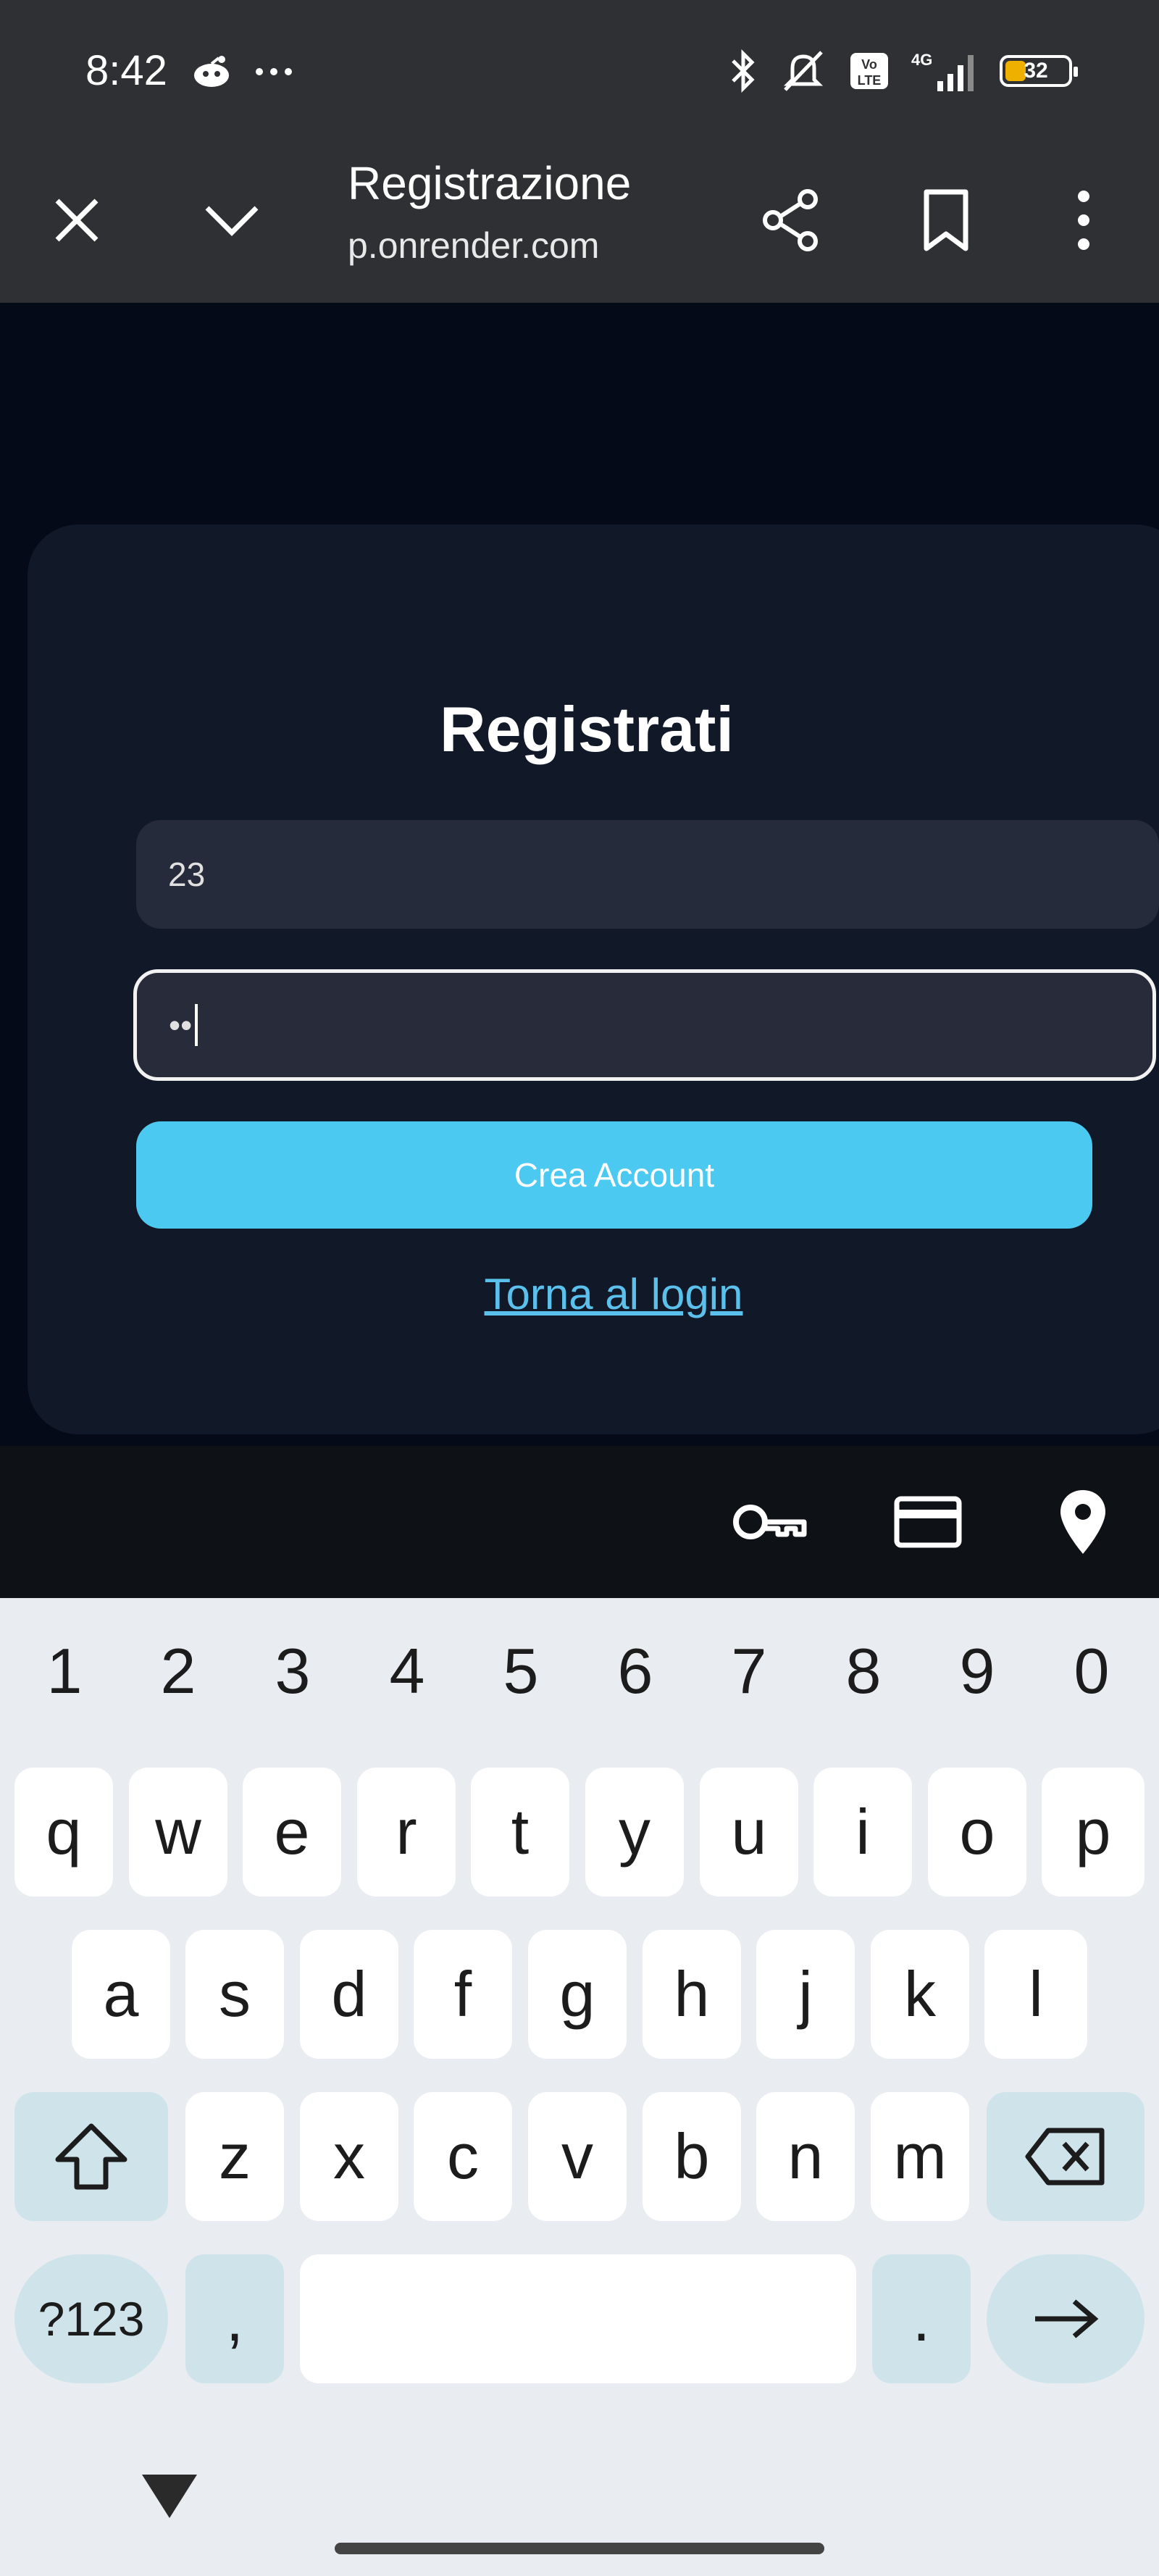 The image size is (1159, 2576). What do you see at coordinates (870, 80) in the screenshot?
I see `svg-text: LTE` at bounding box center [870, 80].